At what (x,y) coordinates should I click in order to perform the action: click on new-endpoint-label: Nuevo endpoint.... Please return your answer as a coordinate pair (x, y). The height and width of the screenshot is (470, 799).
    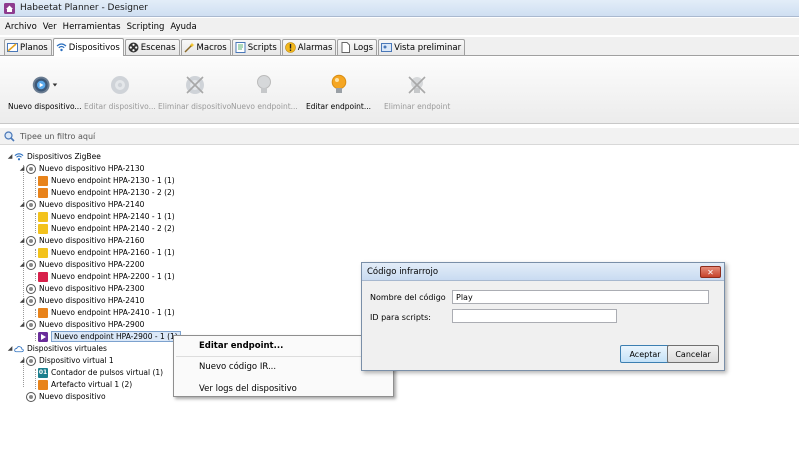
    Looking at the image, I should click on (264, 106).